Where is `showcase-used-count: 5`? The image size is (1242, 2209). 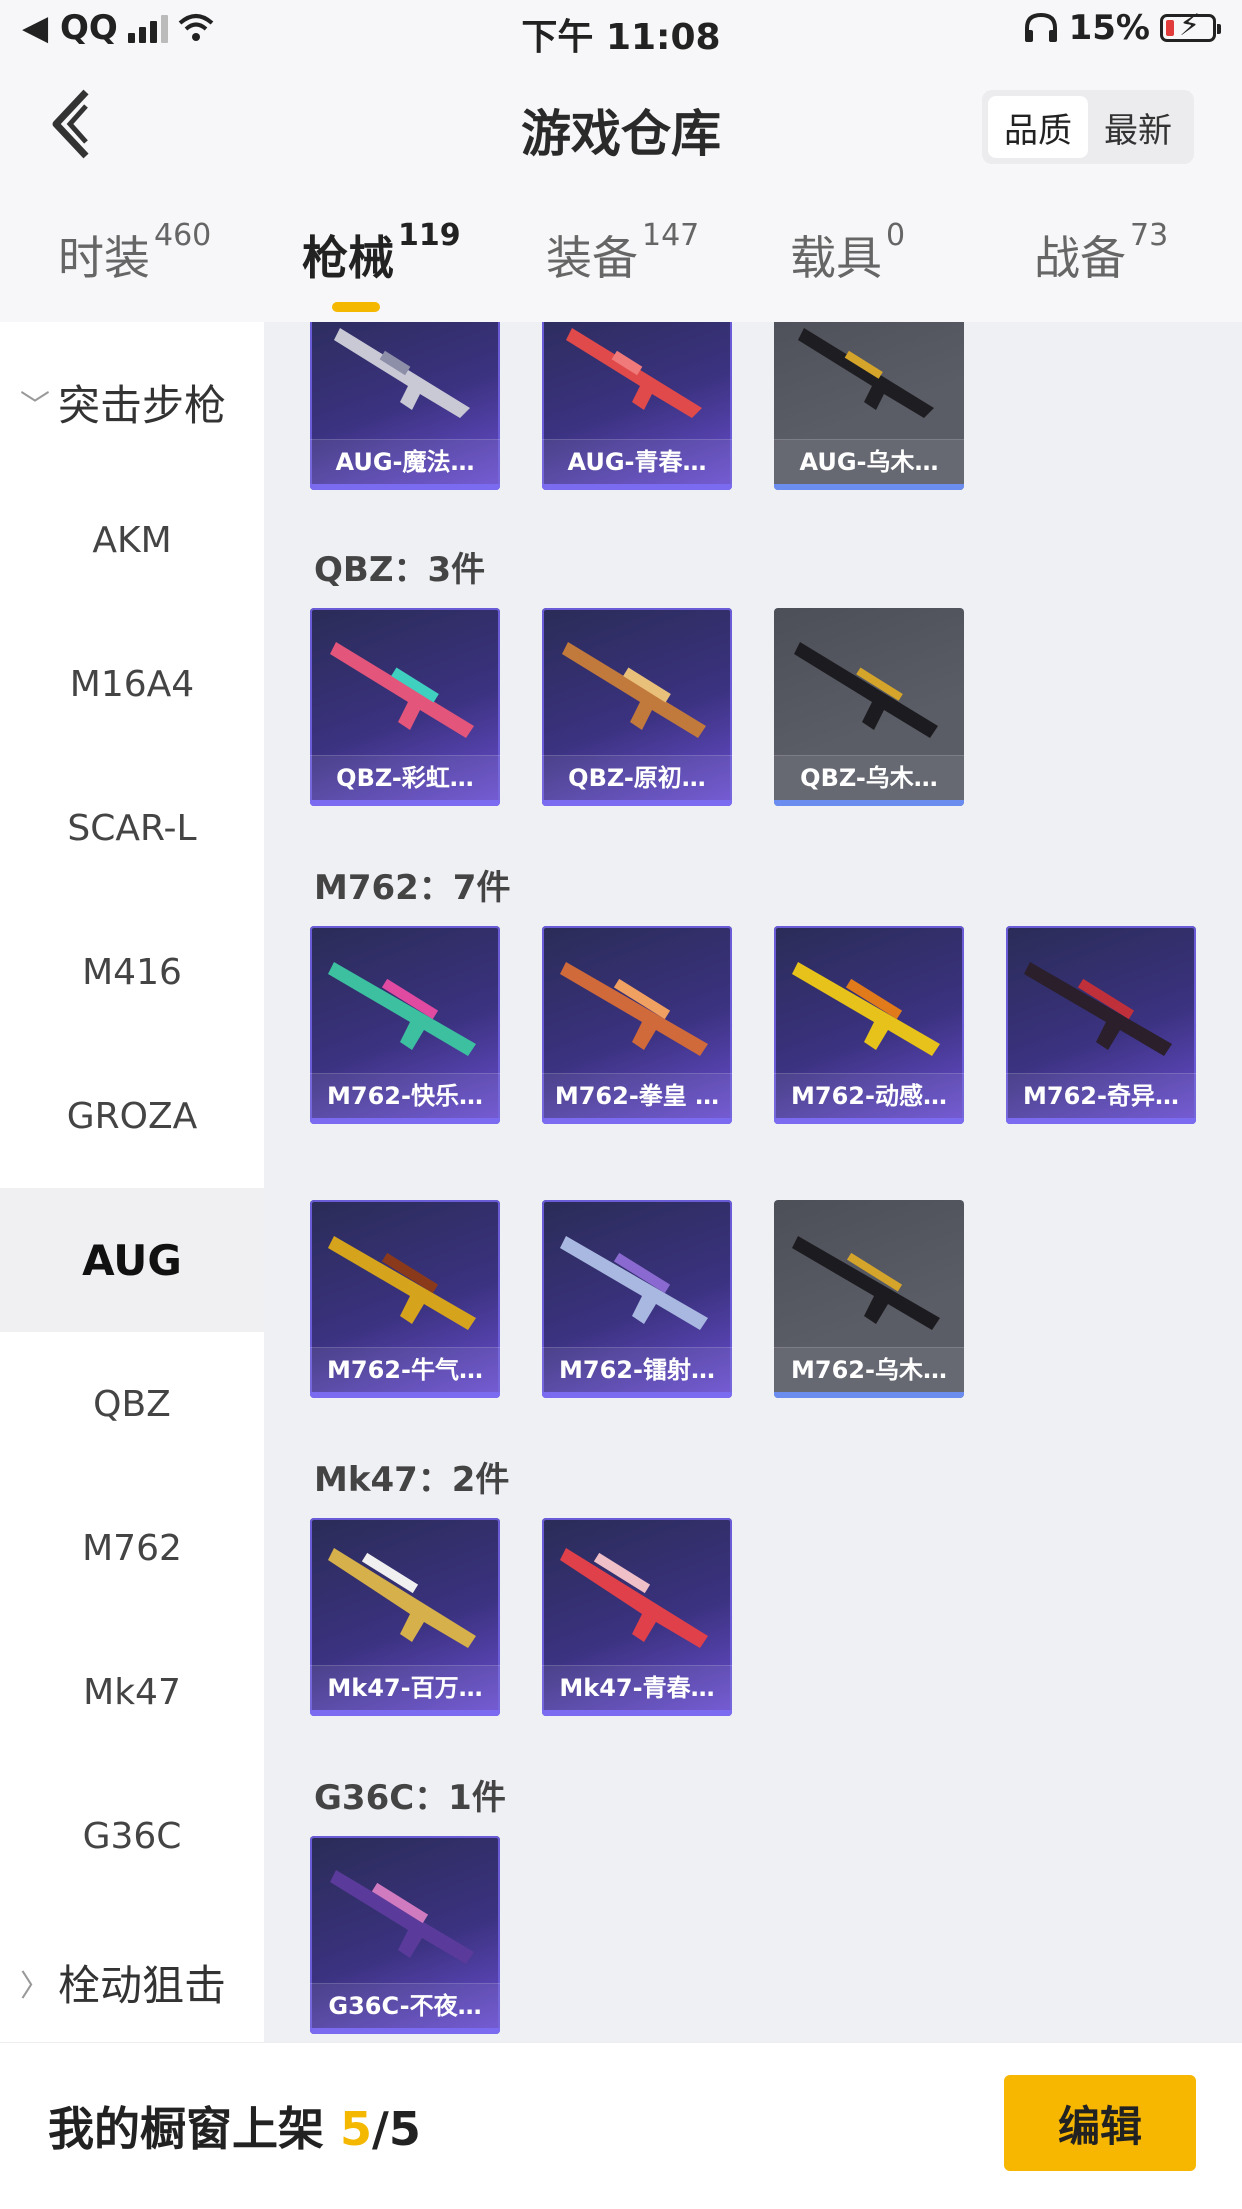 showcase-used-count: 5 is located at coordinates (356, 2129).